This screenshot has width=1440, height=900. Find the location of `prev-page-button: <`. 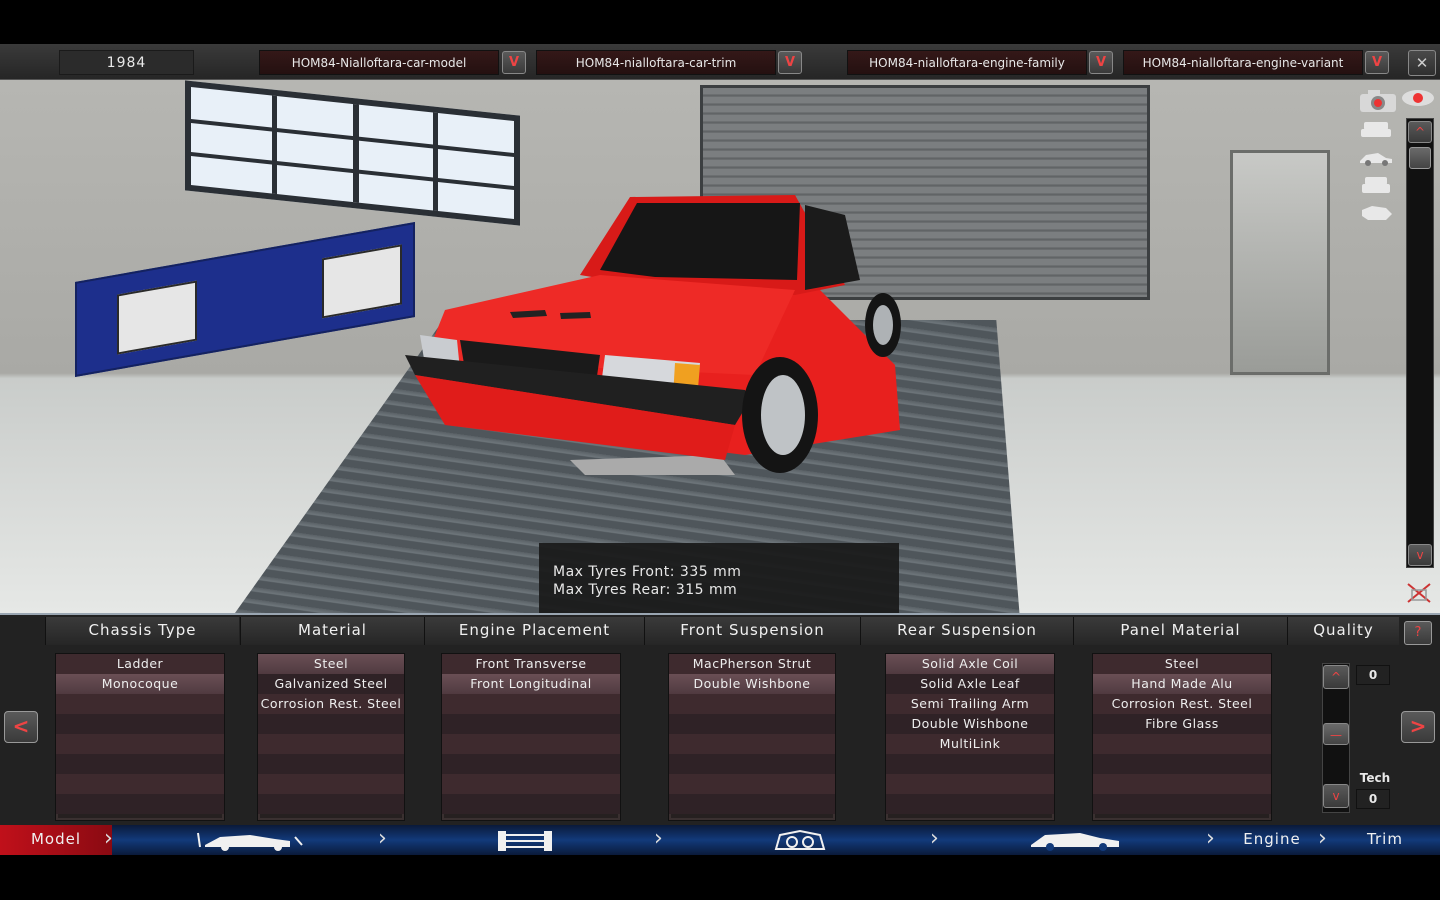

prev-page-button: < is located at coordinates (21, 727).